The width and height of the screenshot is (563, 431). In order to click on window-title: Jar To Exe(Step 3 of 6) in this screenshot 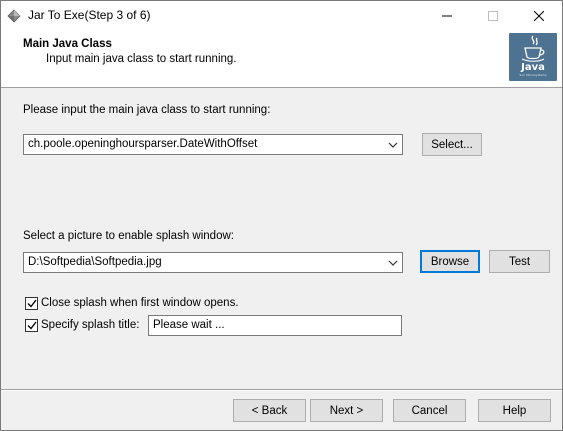, I will do `click(89, 15)`.